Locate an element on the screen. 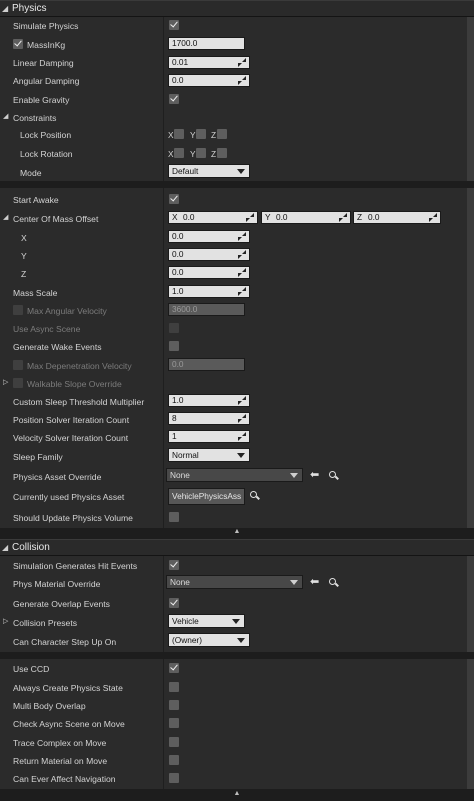 The width and height of the screenshot is (474, 801). should-update-physics-volume-checkbox is located at coordinates (174, 517).